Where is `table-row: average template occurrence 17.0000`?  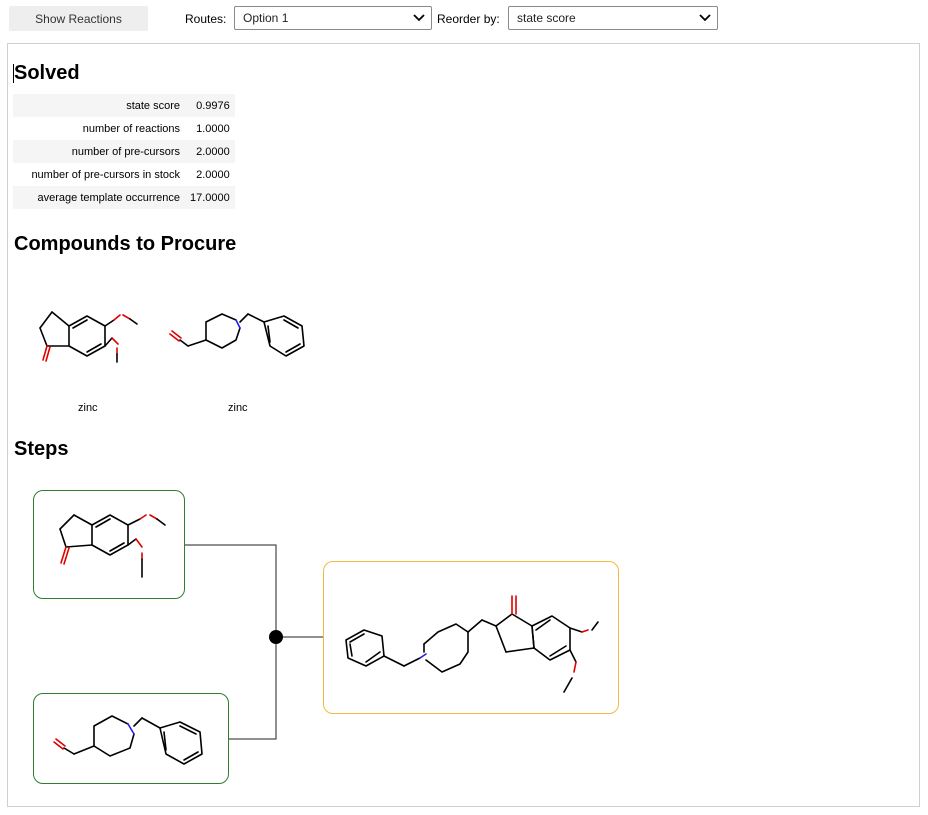
table-row: average template occurrence 17.0000 is located at coordinates (124, 197).